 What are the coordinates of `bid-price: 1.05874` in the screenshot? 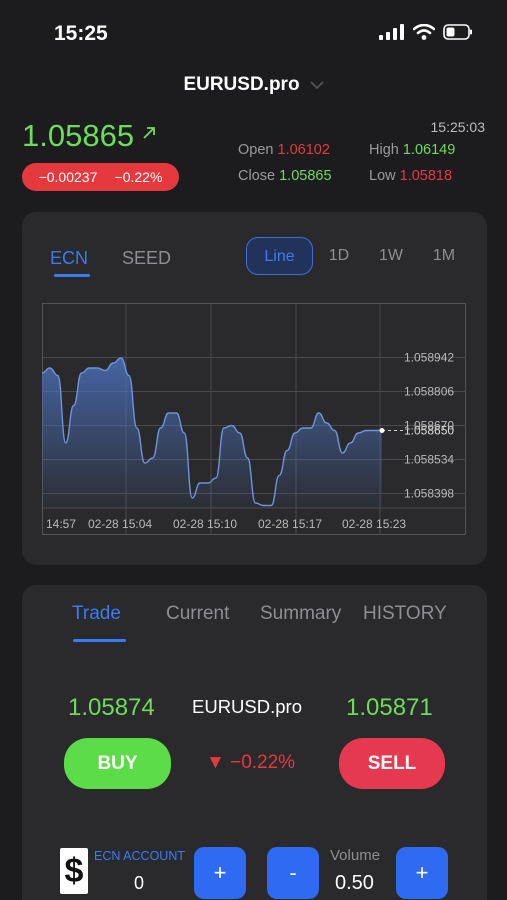 It's located at (111, 707).